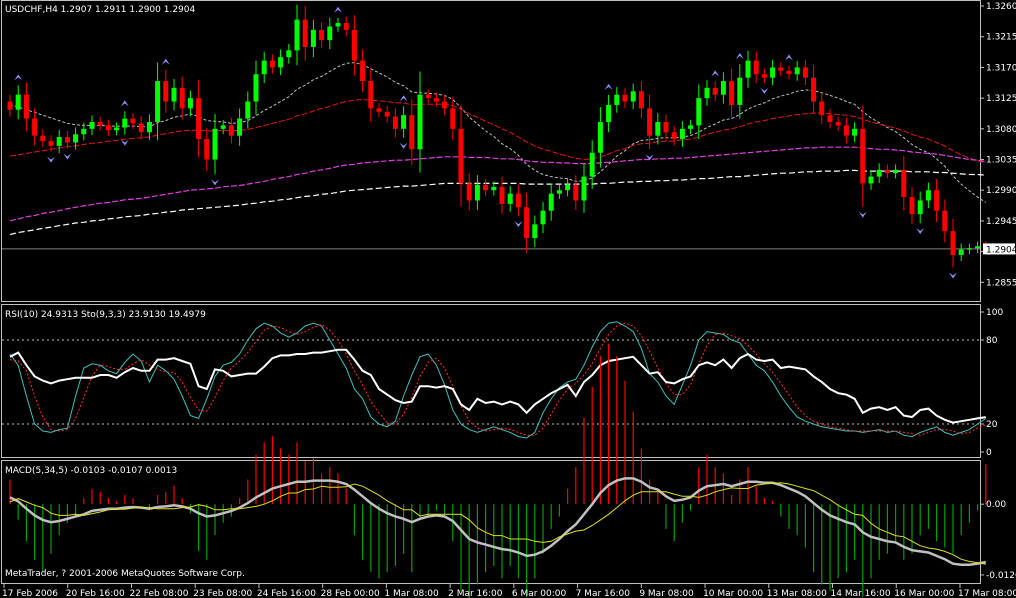 Image resolution: width=1016 pixels, height=598 pixels. I want to click on price-axis-label: 1.3215, so click(1001, 38).